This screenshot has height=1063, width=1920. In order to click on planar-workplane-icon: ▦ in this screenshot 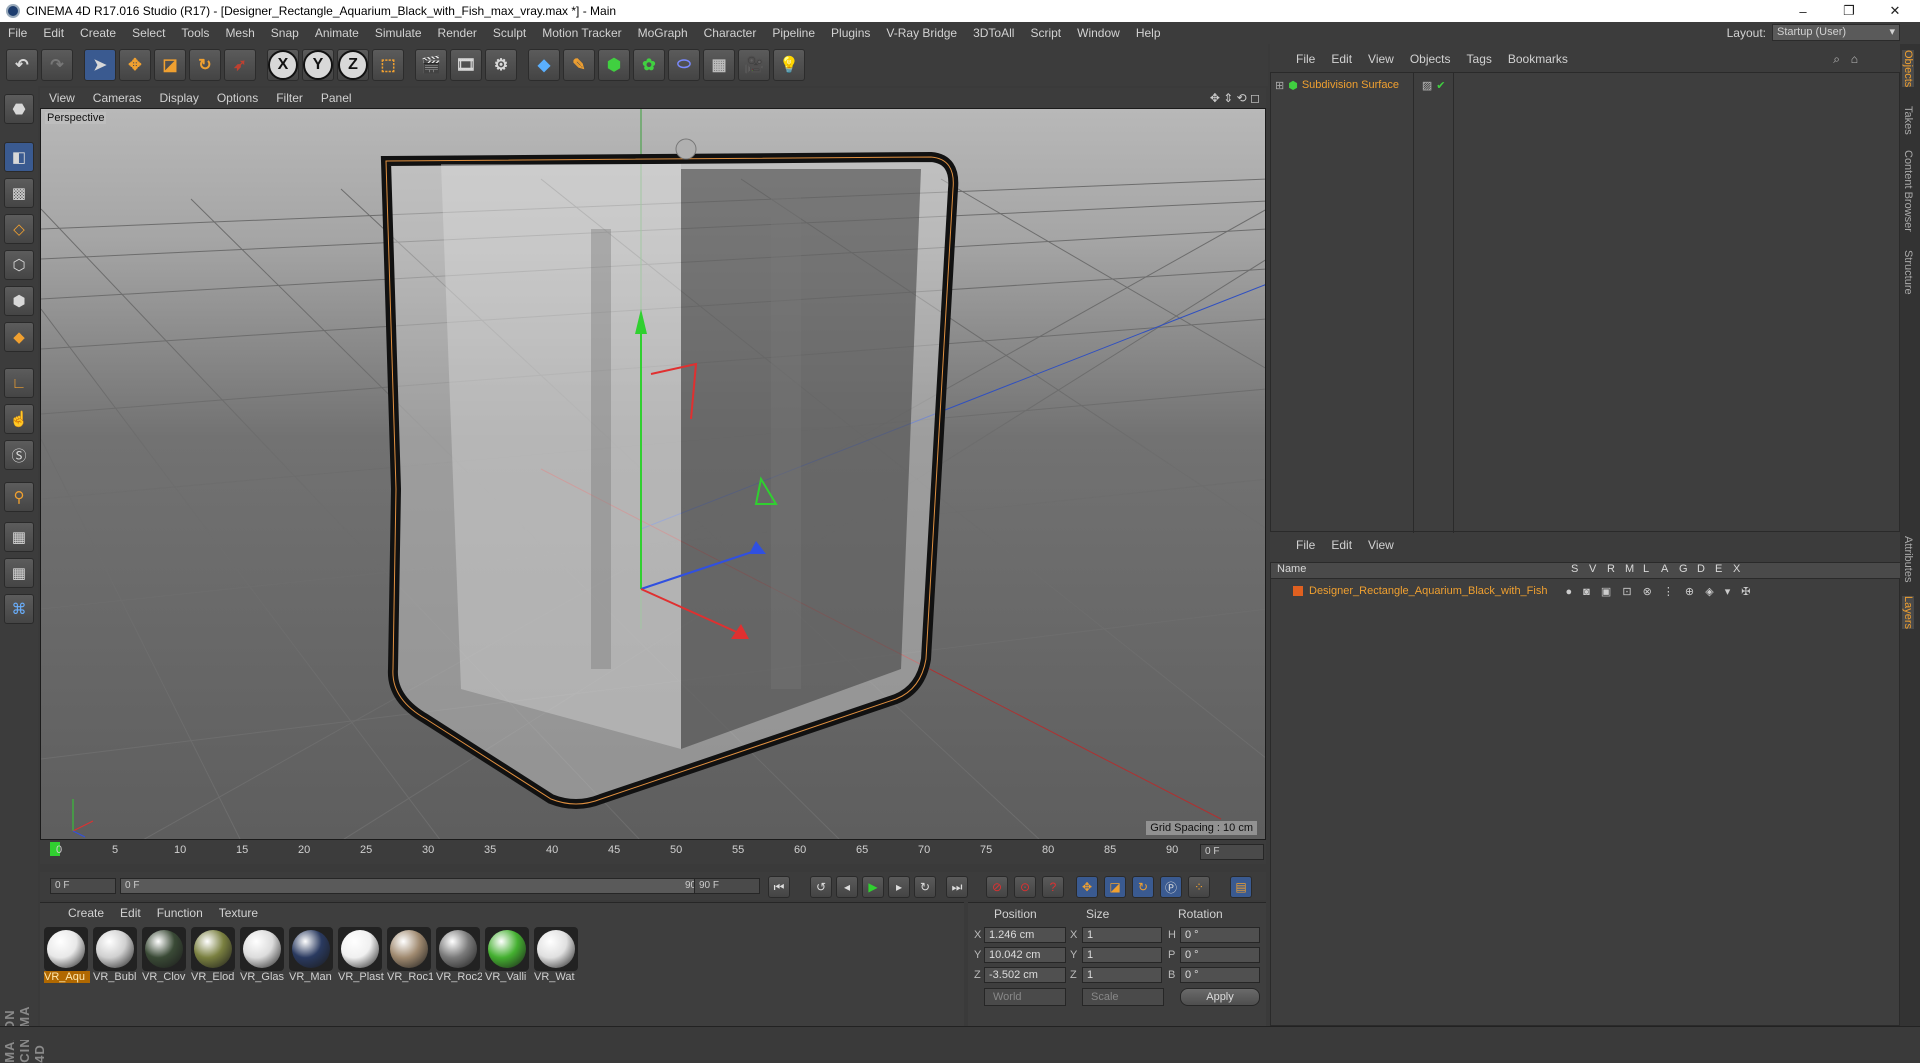, I will do `click(19, 573)`.